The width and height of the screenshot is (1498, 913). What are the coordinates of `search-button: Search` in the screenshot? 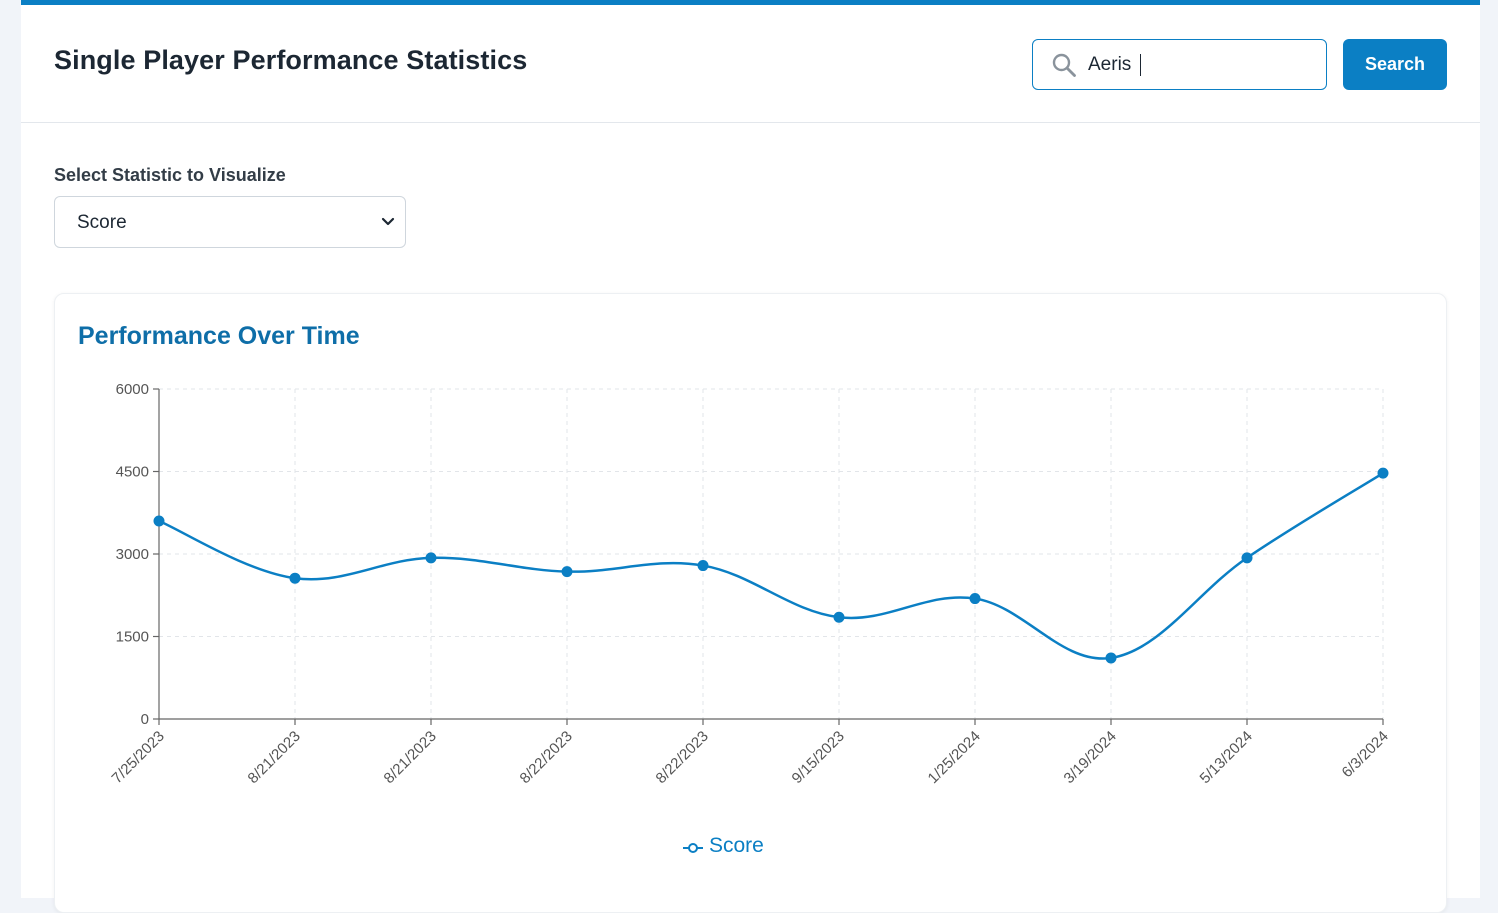 It's located at (1395, 64).